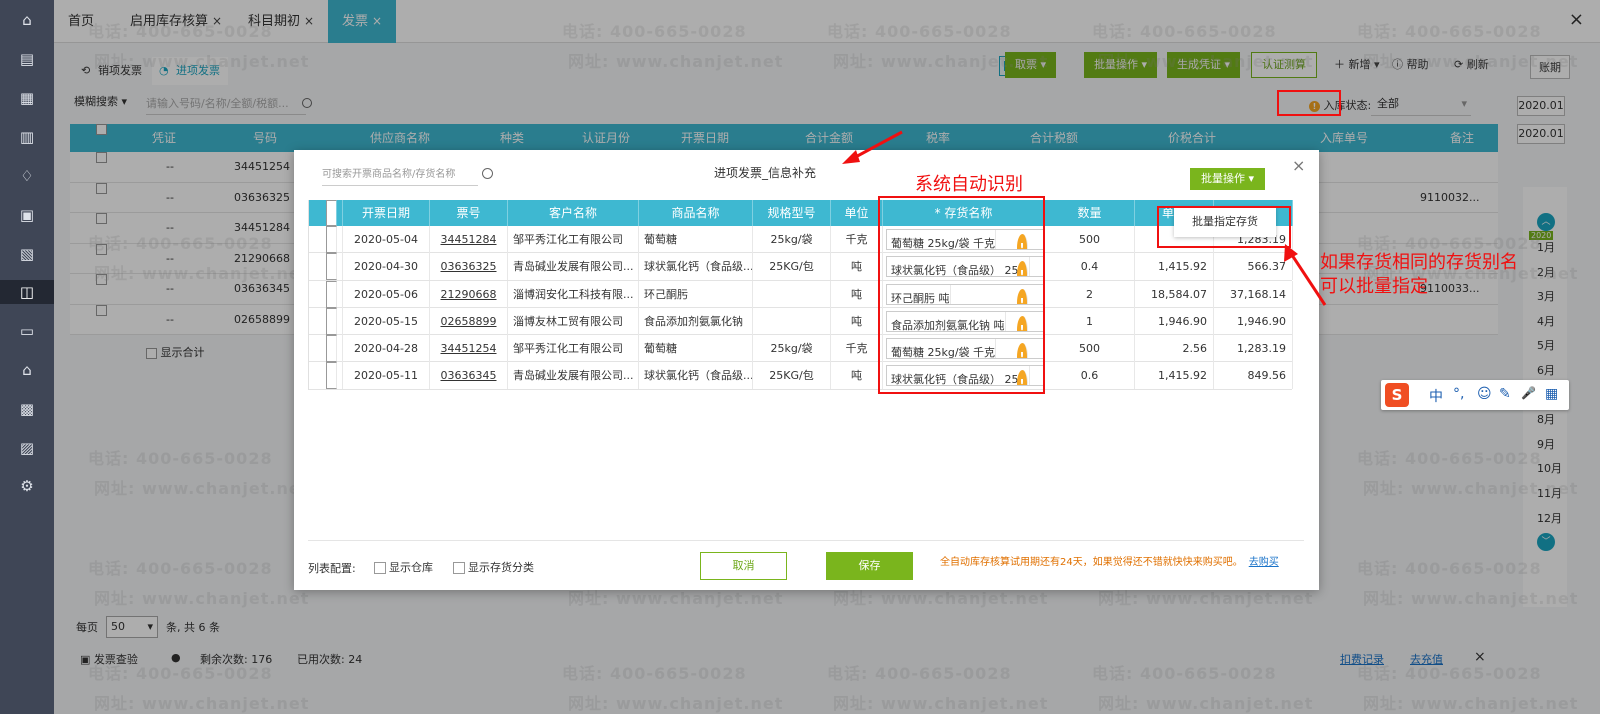 The image size is (1600, 714). Describe the element at coordinates (386, 267) in the screenshot. I see `date-cell: 2020-04-30` at that location.